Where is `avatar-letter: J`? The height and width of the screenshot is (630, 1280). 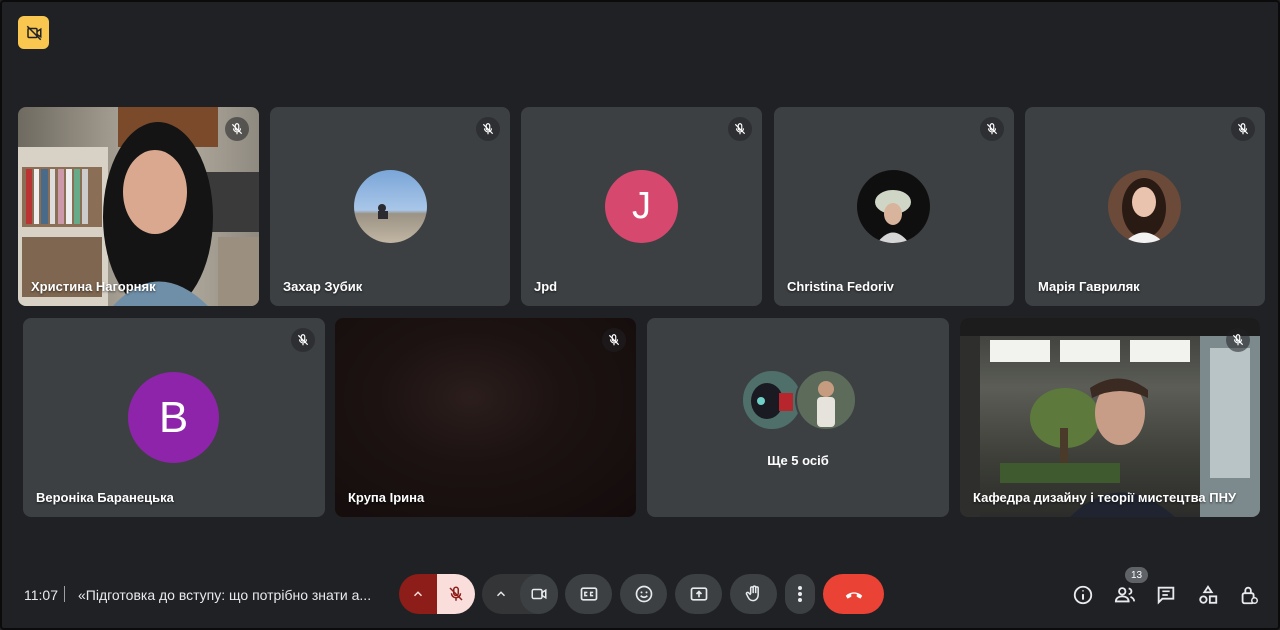 avatar-letter: J is located at coordinates (641, 206).